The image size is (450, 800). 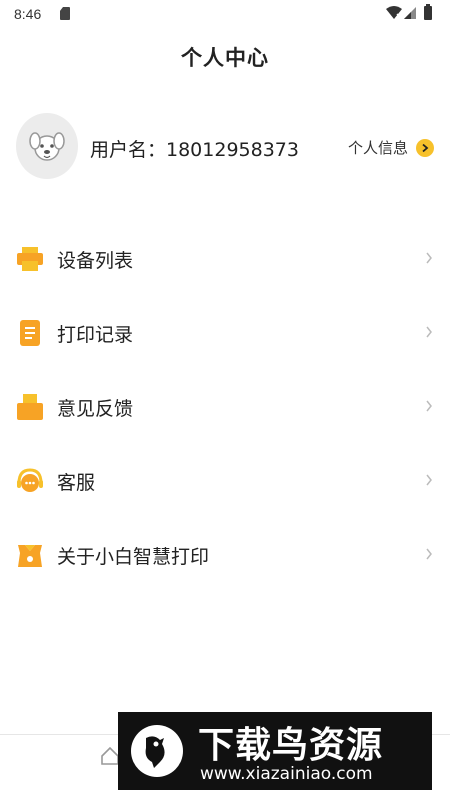 I want to click on document-icon, so click(x=30, y=333).